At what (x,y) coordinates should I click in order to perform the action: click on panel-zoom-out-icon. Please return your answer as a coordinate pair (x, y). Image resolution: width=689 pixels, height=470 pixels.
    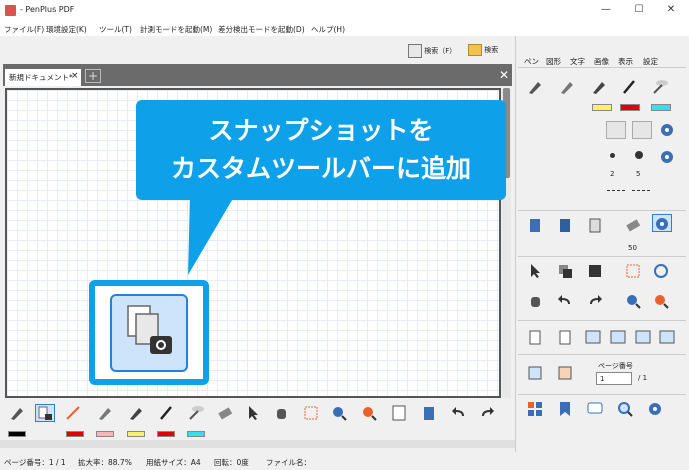
    Looking at the image, I should click on (634, 301).